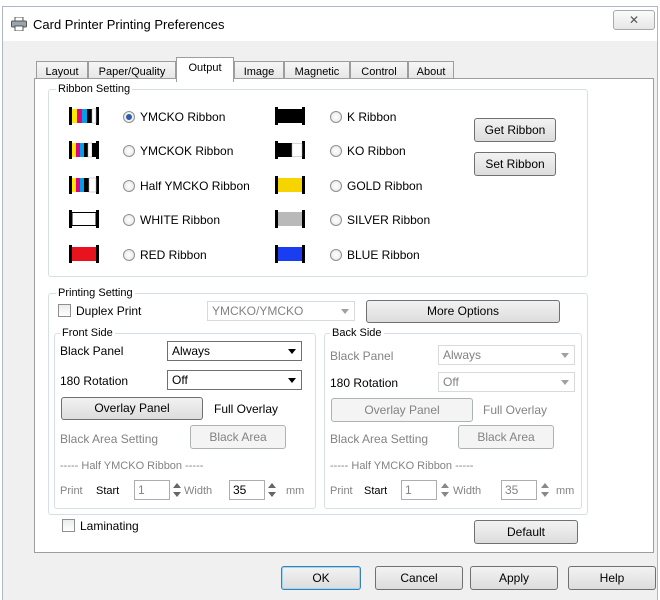  What do you see at coordinates (336, 255) in the screenshot?
I see `radio-blue` at bounding box center [336, 255].